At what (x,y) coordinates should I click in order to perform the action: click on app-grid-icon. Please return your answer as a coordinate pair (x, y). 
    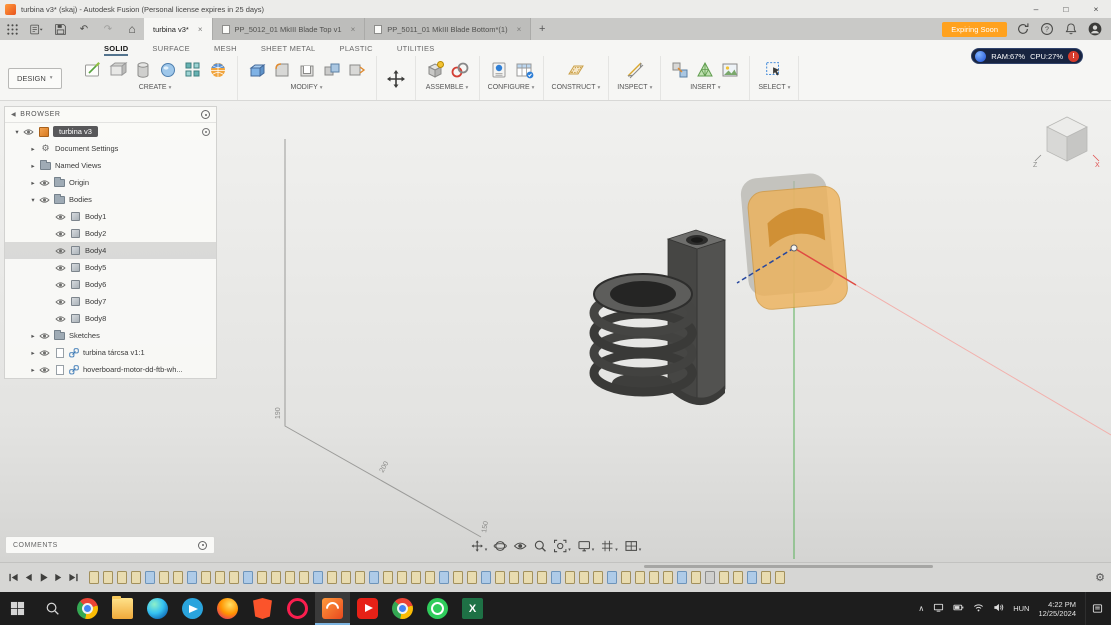
    Looking at the image, I should click on (12, 29).